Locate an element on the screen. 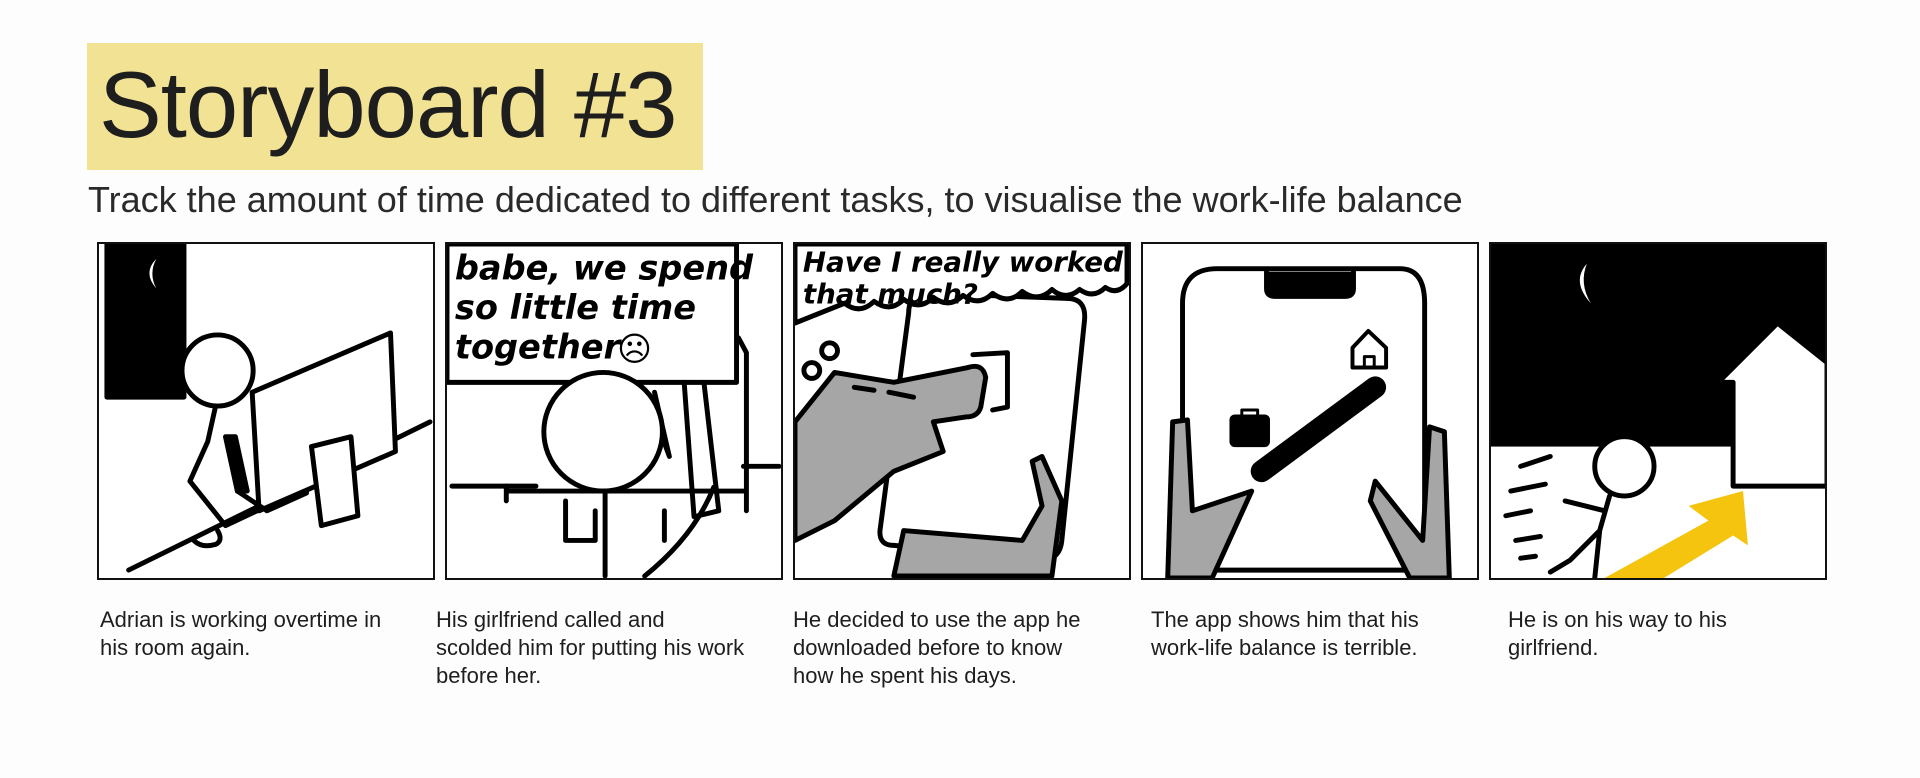 The image size is (1920, 778). page-title: Storyboard #3 is located at coordinates (388, 104).